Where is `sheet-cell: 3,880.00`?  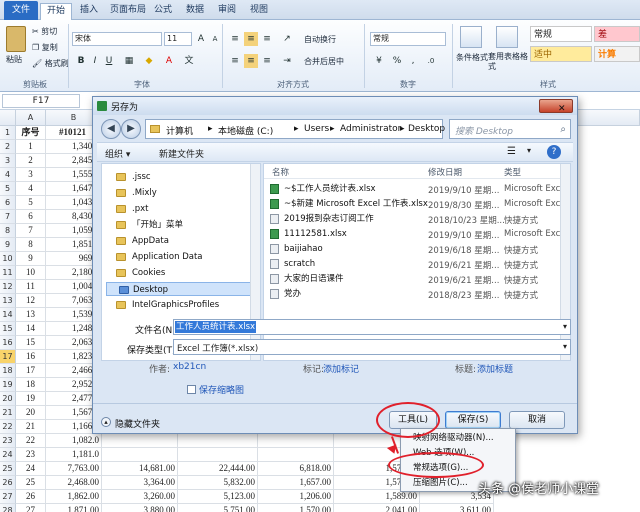 sheet-cell: 3,880.00 is located at coordinates (140, 508).